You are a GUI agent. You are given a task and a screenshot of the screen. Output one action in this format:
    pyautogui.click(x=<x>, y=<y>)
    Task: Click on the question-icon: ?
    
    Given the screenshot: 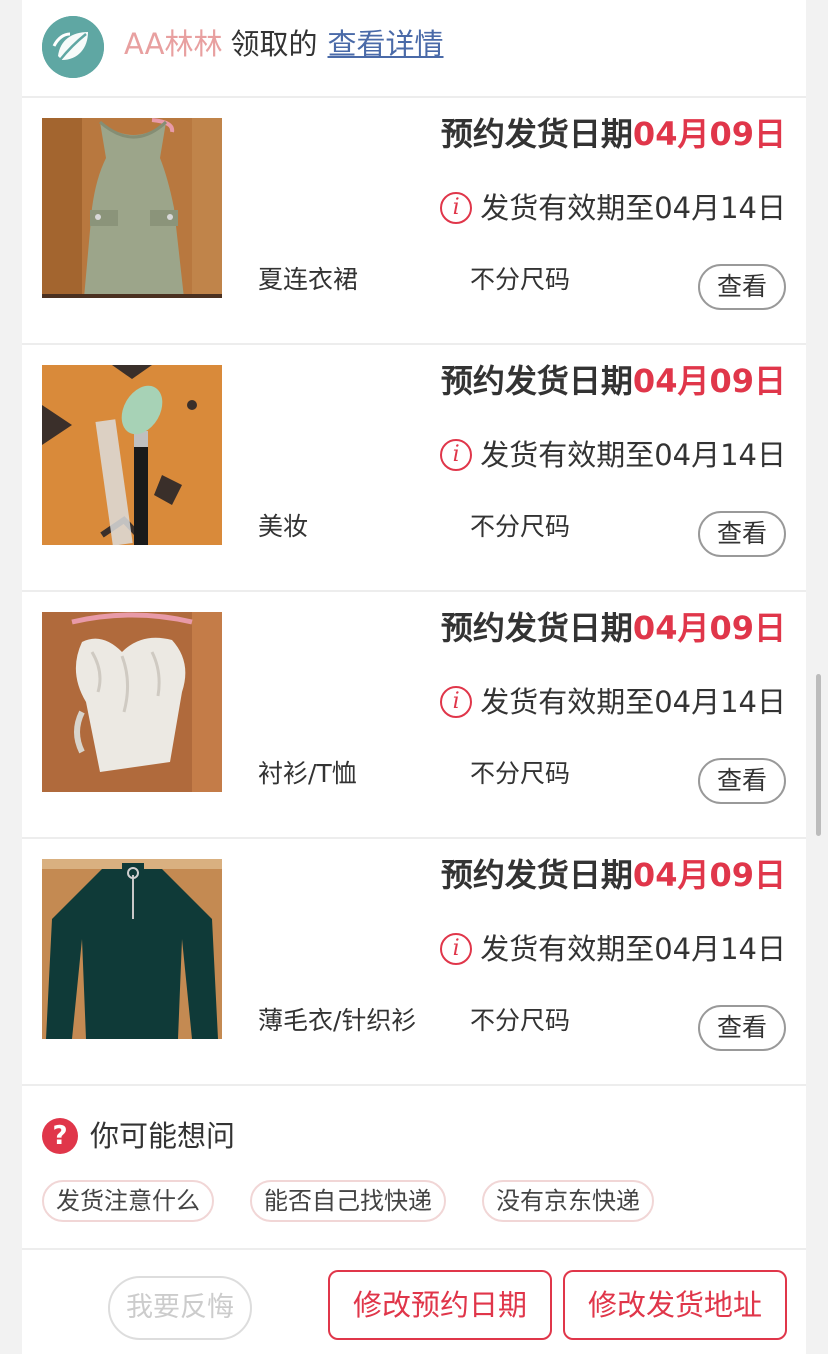 What is the action you would take?
    pyautogui.click(x=60, y=1136)
    